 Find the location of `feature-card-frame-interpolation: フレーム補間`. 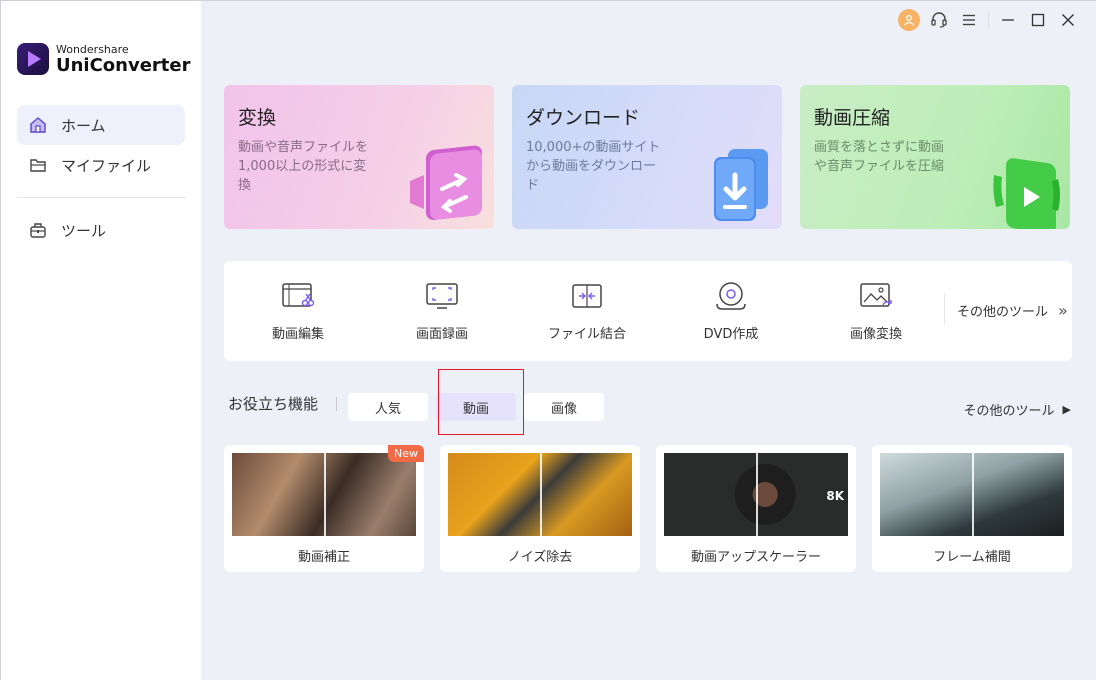

feature-card-frame-interpolation: フレーム補間 is located at coordinates (972, 508).